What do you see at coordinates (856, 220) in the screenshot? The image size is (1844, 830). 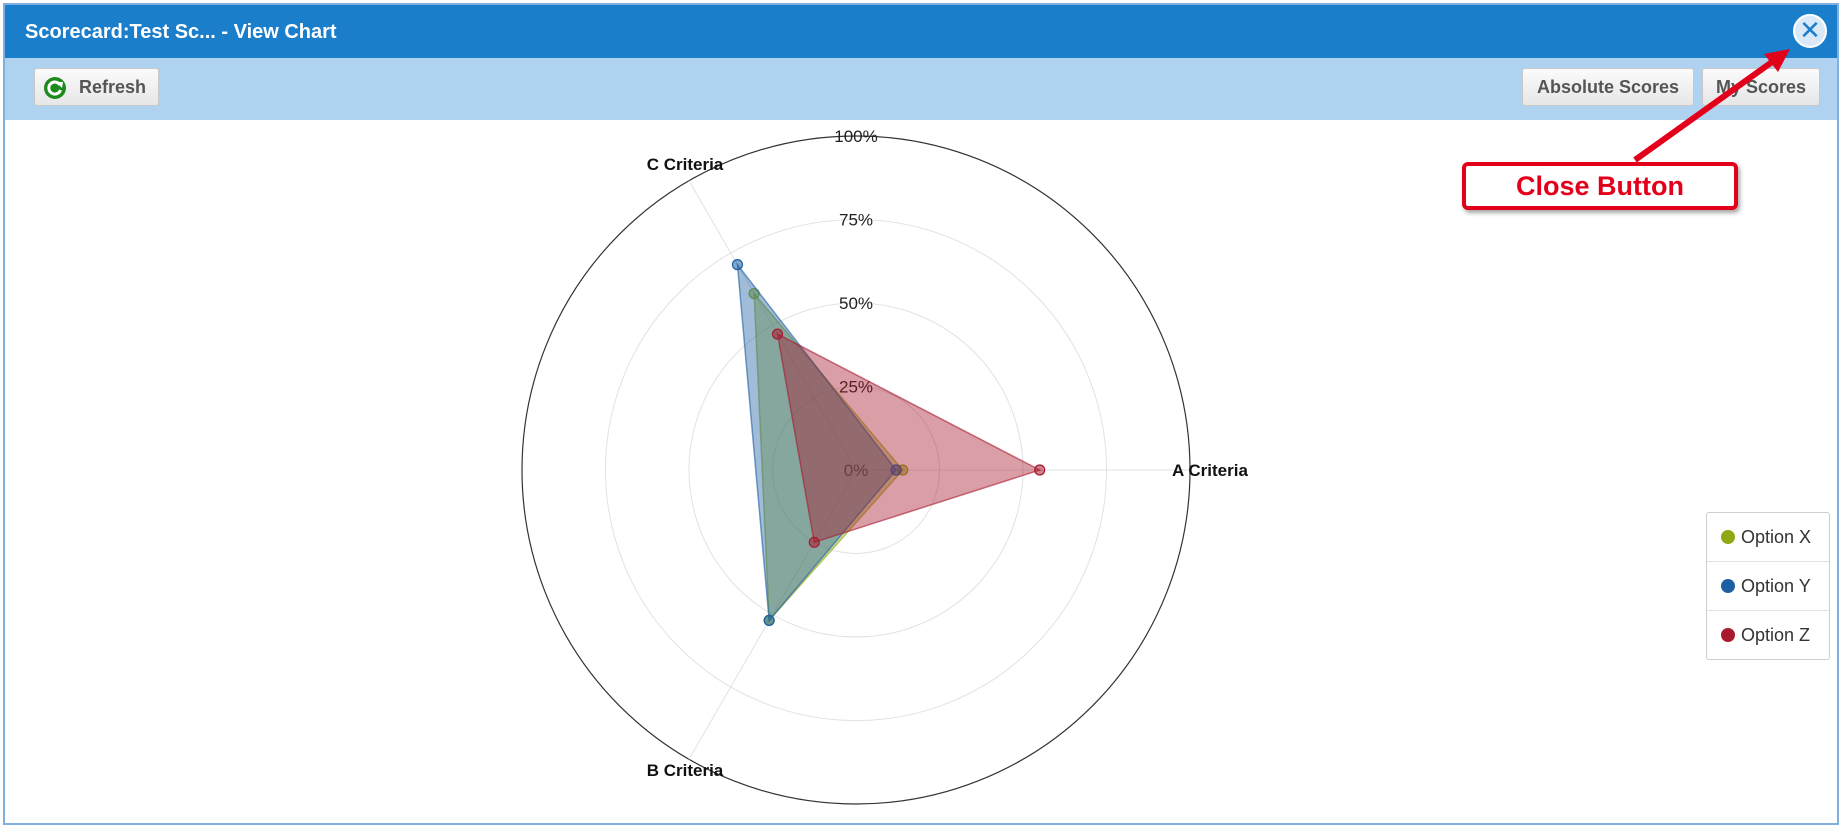 I see `radial-tick-label: 75%` at bounding box center [856, 220].